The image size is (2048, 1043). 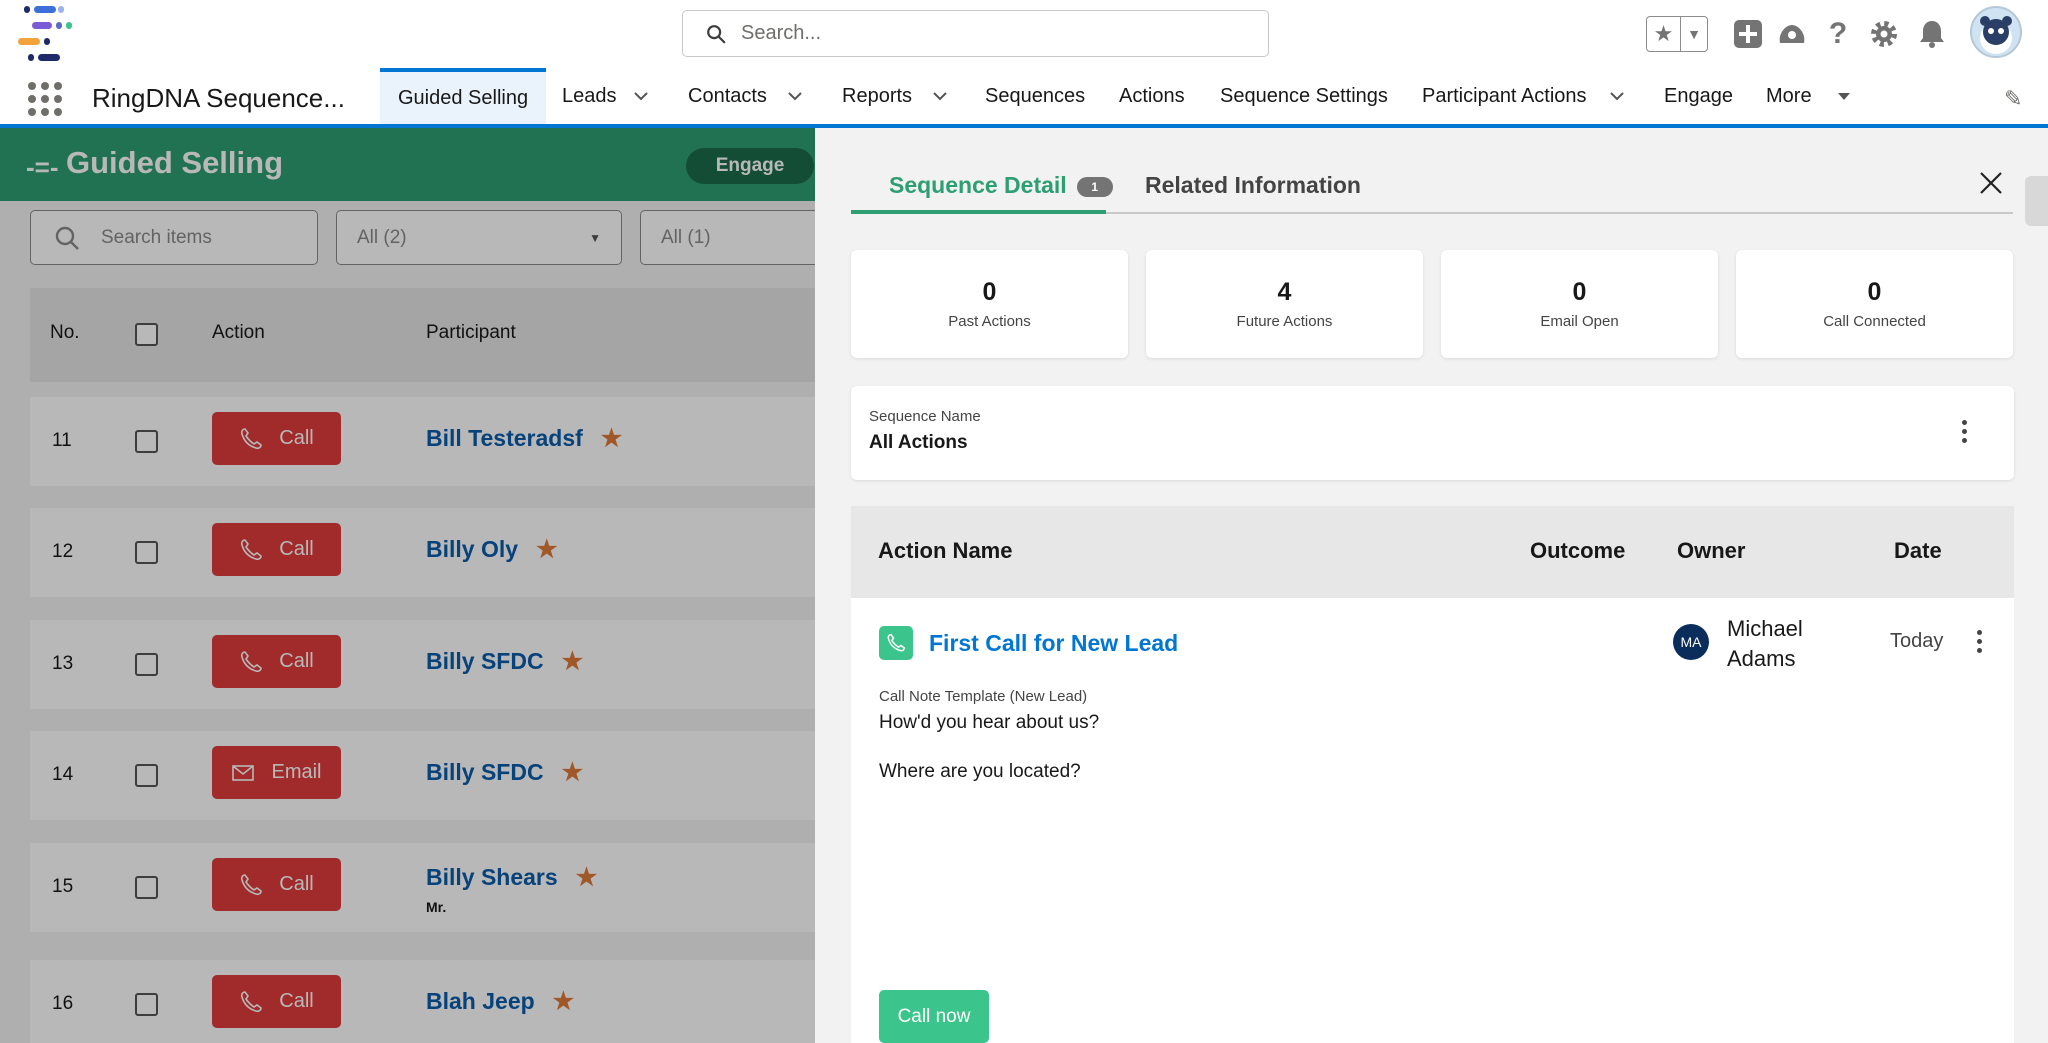 I want to click on trailhead-button, so click(x=1792, y=34).